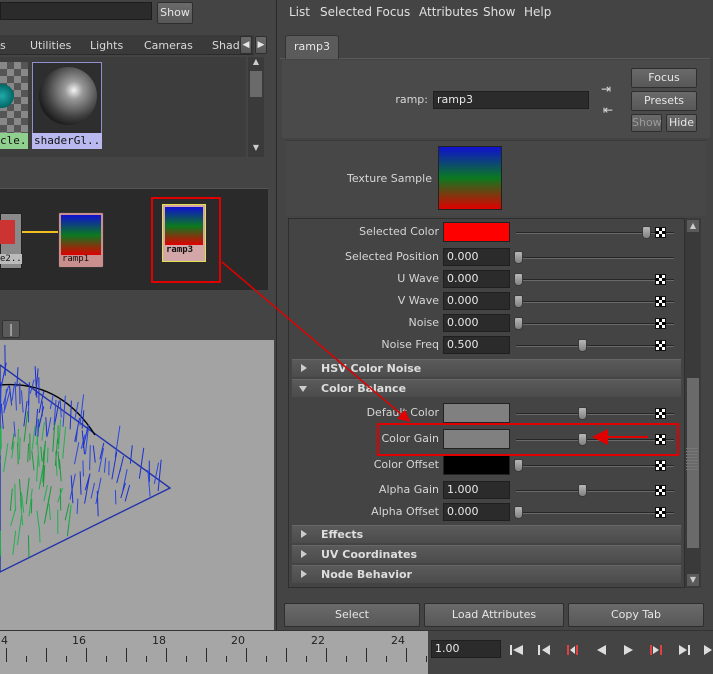 The image size is (713, 674). What do you see at coordinates (318, 640) in the screenshot?
I see `timeline-tick-label: 22` at bounding box center [318, 640].